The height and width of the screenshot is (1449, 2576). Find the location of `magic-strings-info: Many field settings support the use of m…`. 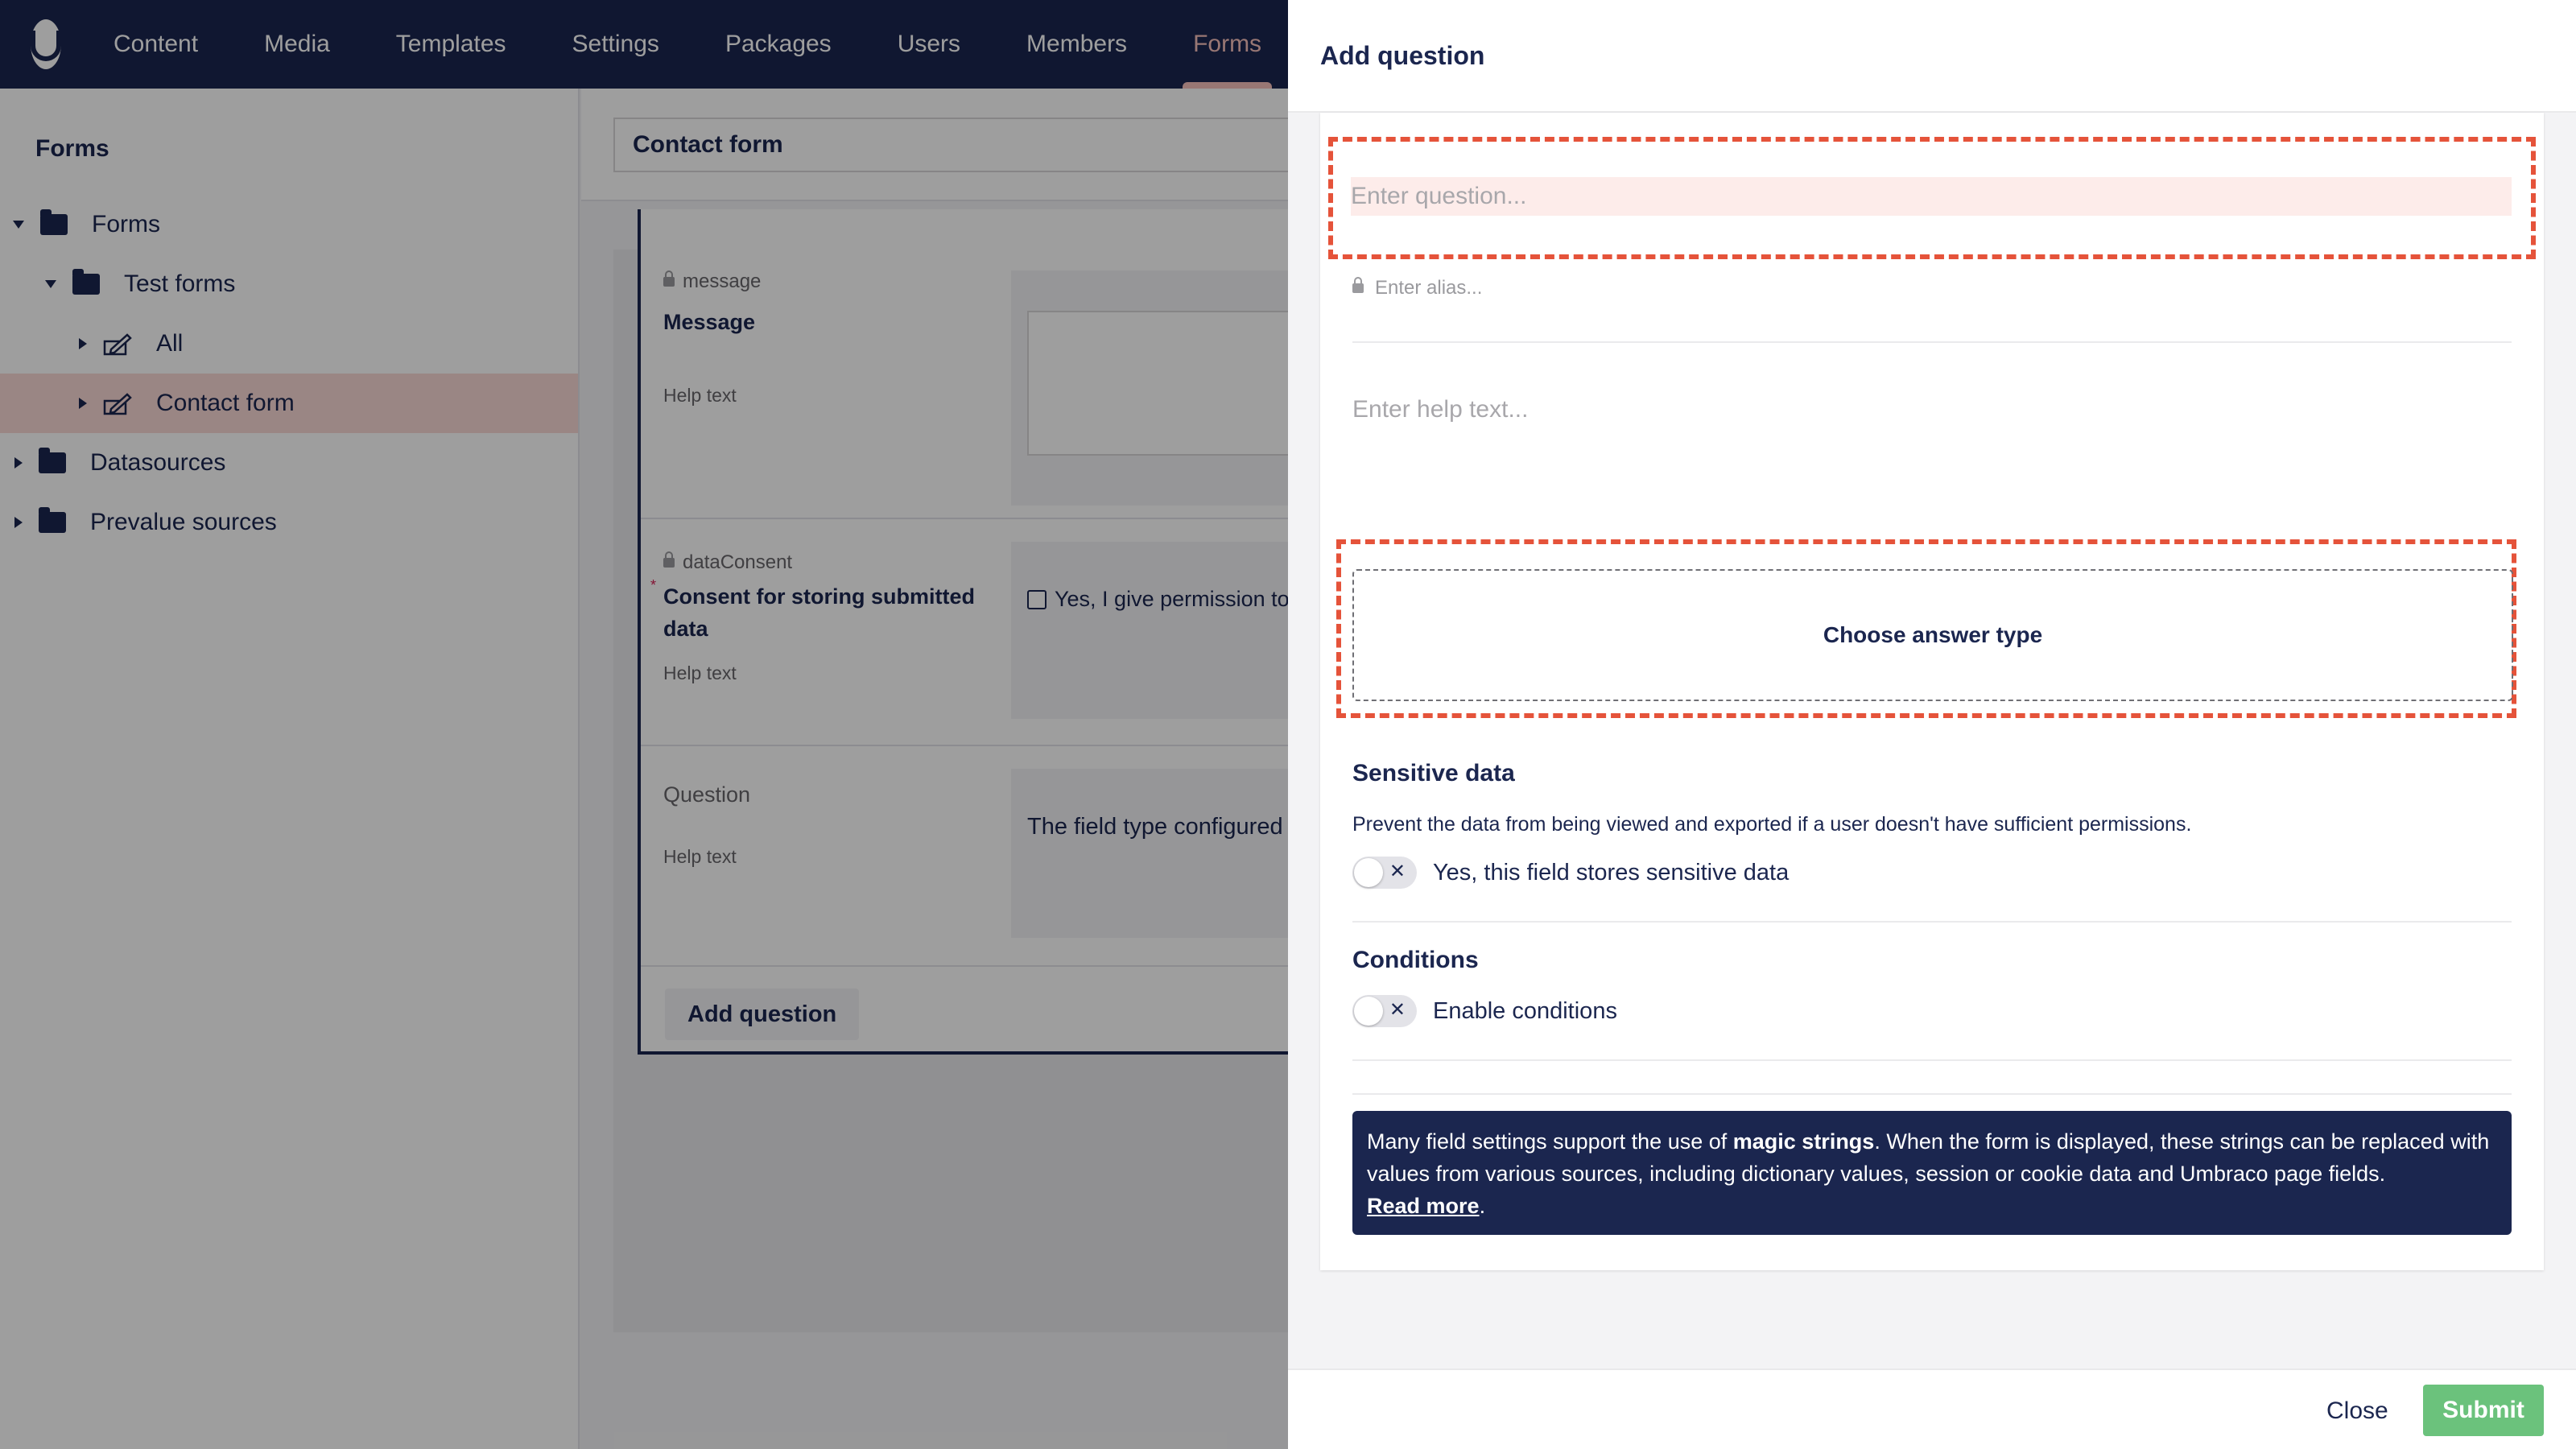

magic-strings-info: Many field settings support the use of m… is located at coordinates (1932, 1173).